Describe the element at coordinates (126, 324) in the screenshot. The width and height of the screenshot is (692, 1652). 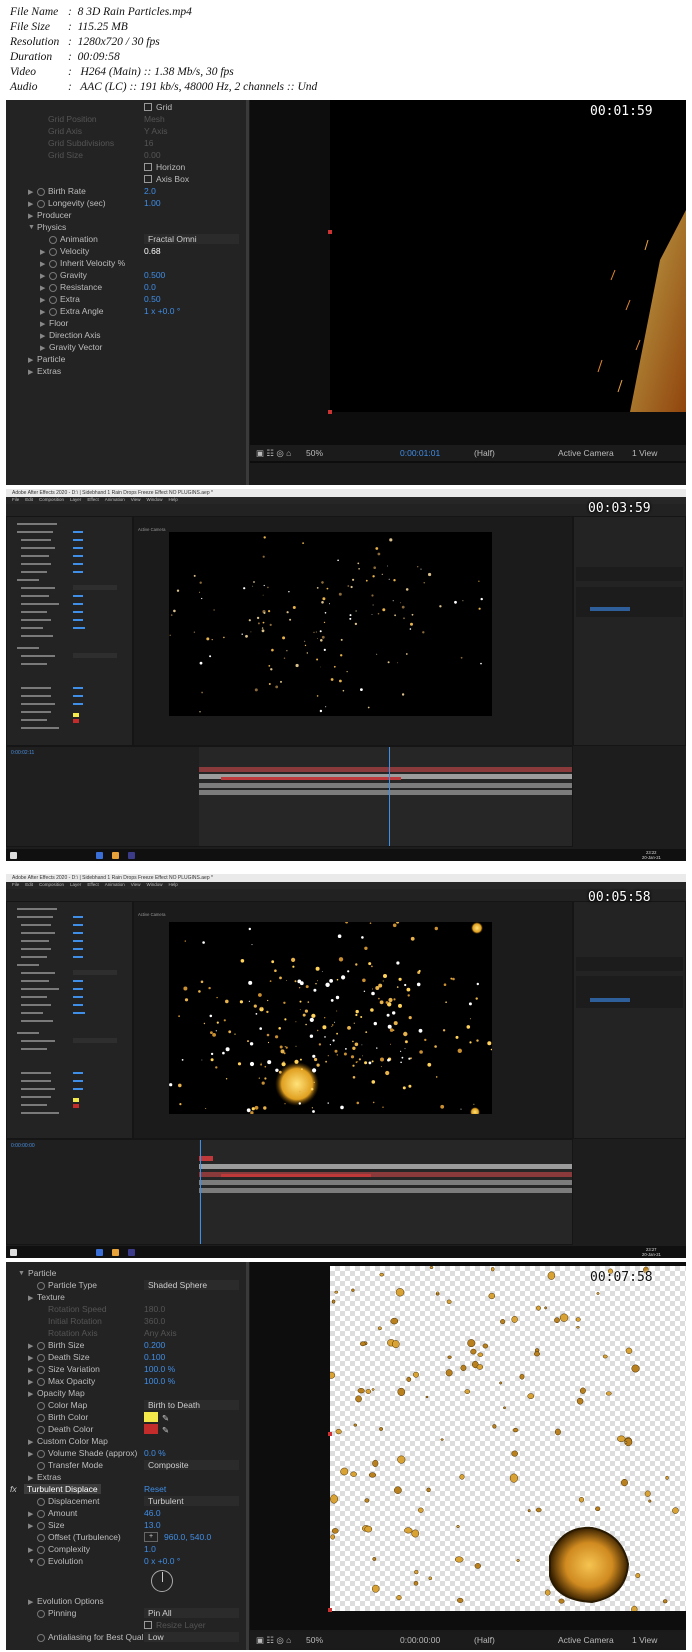
I see `floor-row: ▶ Floor` at that location.